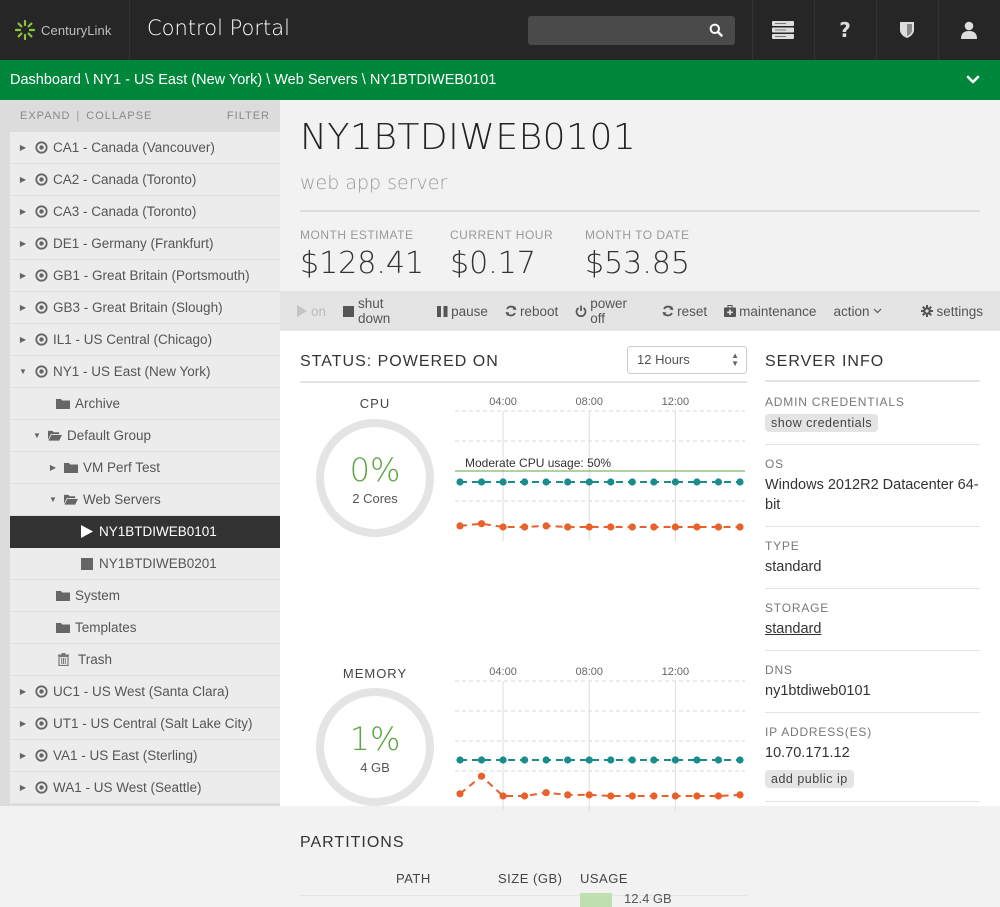 The width and height of the screenshot is (1000, 907). What do you see at coordinates (145, 404) in the screenshot?
I see `tree-node: Archive` at bounding box center [145, 404].